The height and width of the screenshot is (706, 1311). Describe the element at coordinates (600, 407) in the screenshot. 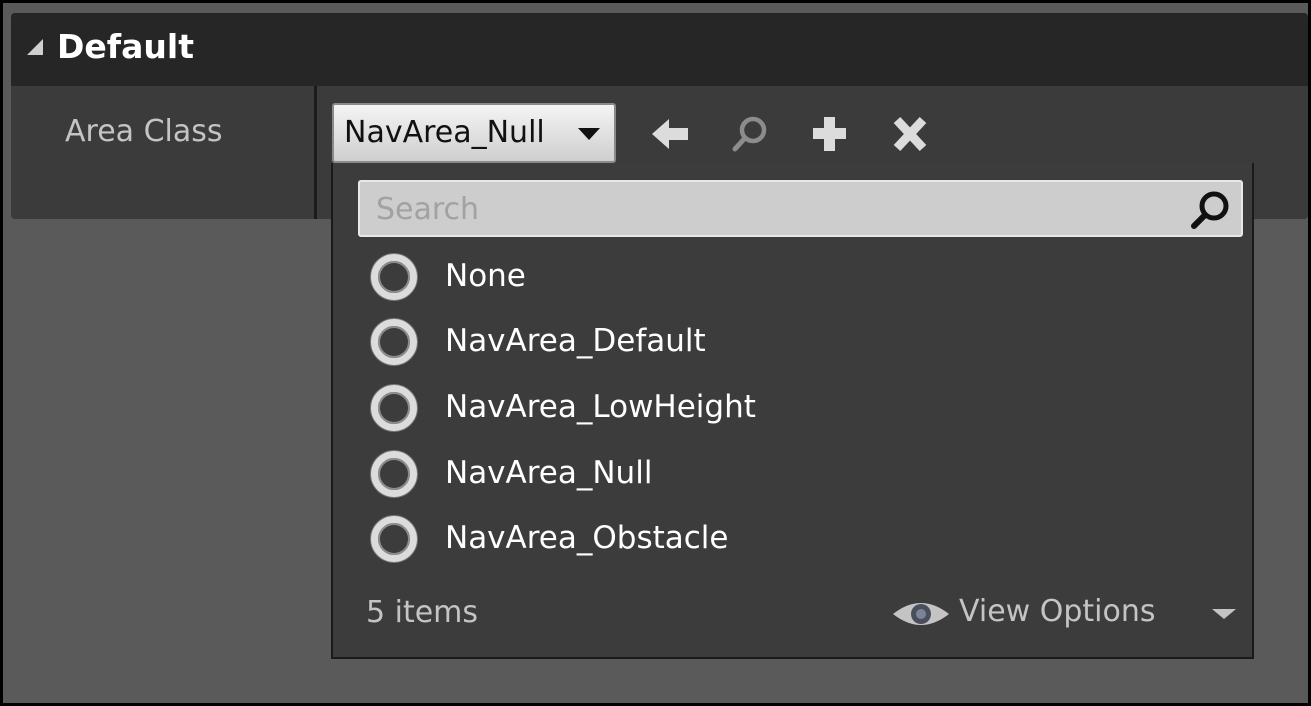

I see `item-label: NavArea_LowHeight` at that location.